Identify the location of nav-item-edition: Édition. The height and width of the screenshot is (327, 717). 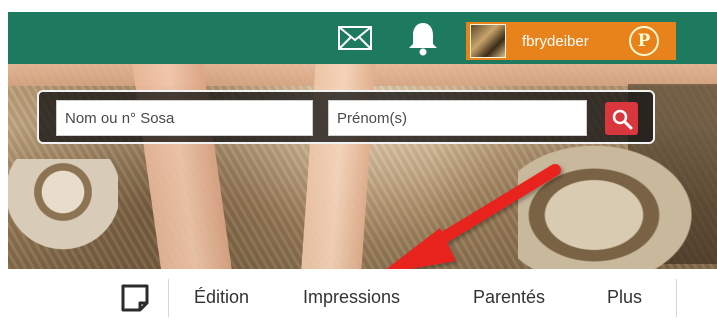
(221, 297).